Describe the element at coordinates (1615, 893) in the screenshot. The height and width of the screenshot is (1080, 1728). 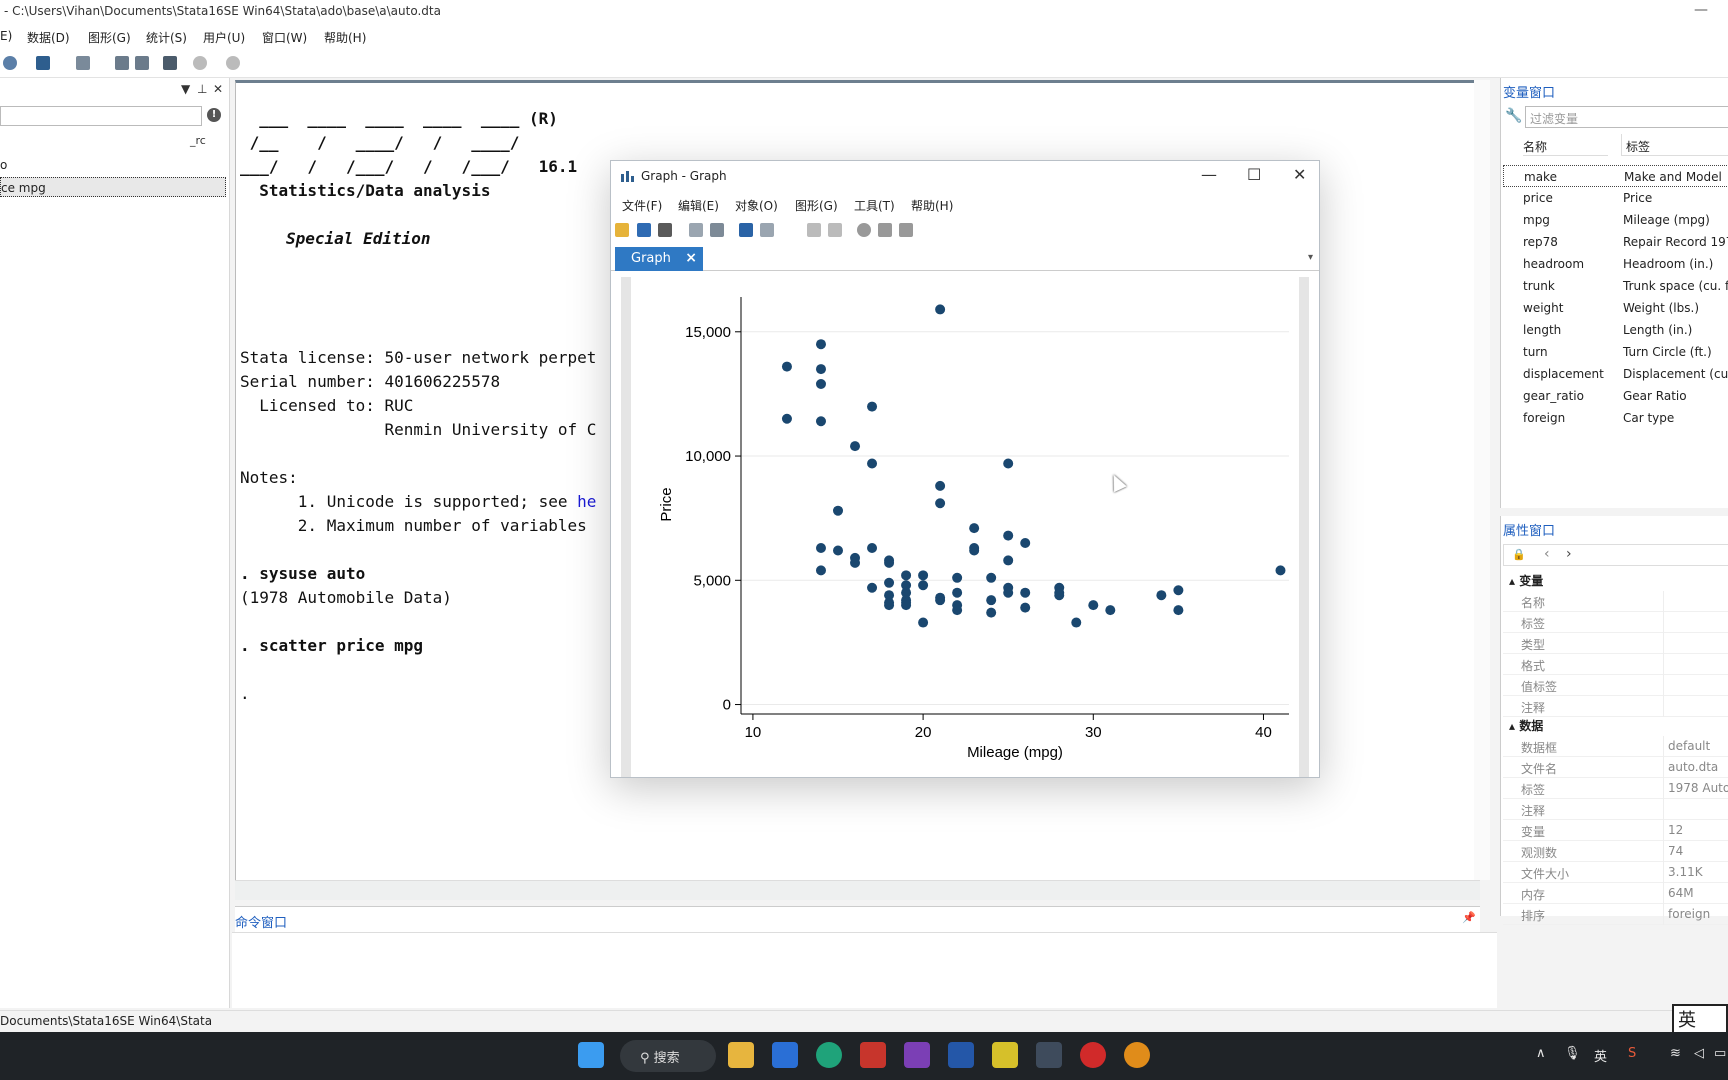
I see `property-row: 内存 64M` at that location.